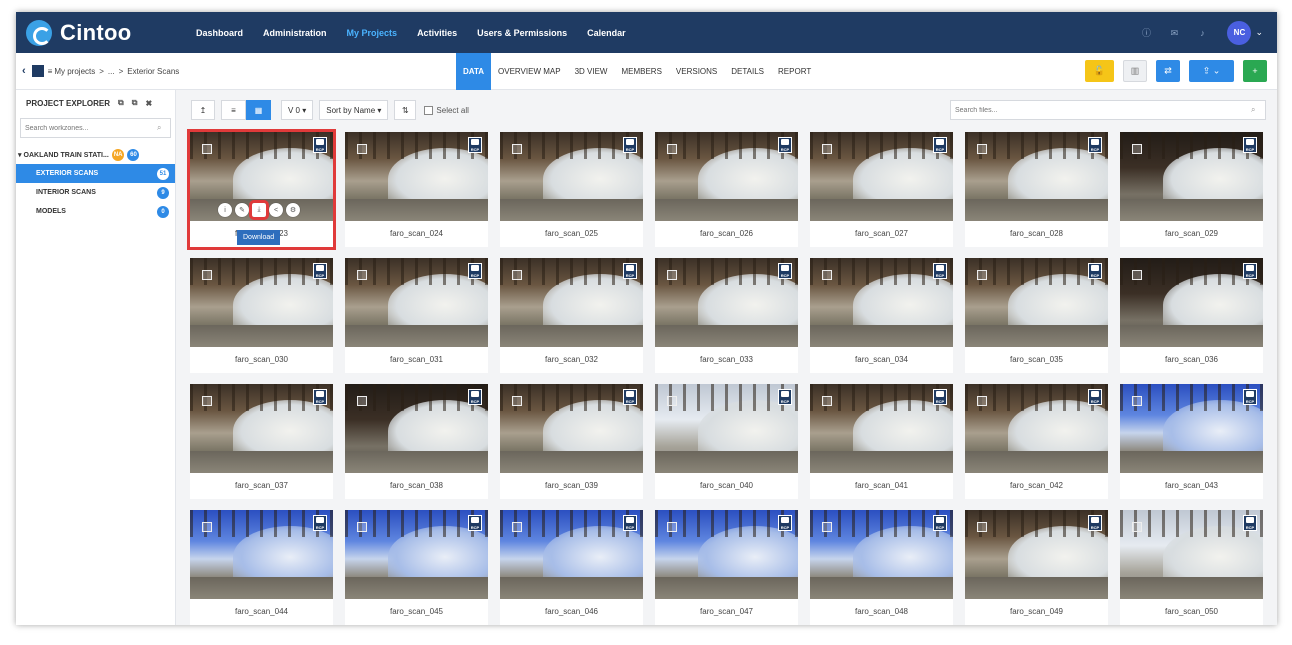 The height and width of the screenshot is (645, 1292). What do you see at coordinates (219, 33) in the screenshot?
I see `nav-dashboard: Dashboard` at bounding box center [219, 33].